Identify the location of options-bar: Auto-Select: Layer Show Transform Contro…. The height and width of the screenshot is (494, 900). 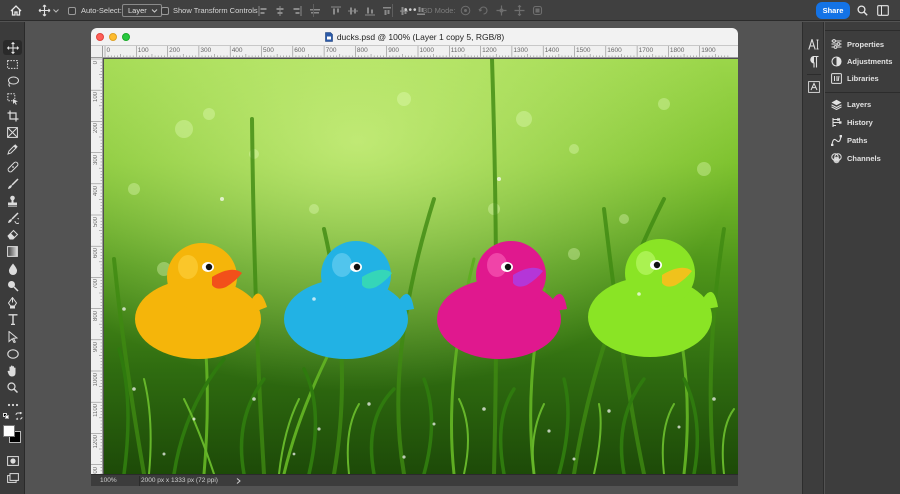
(450, 10).